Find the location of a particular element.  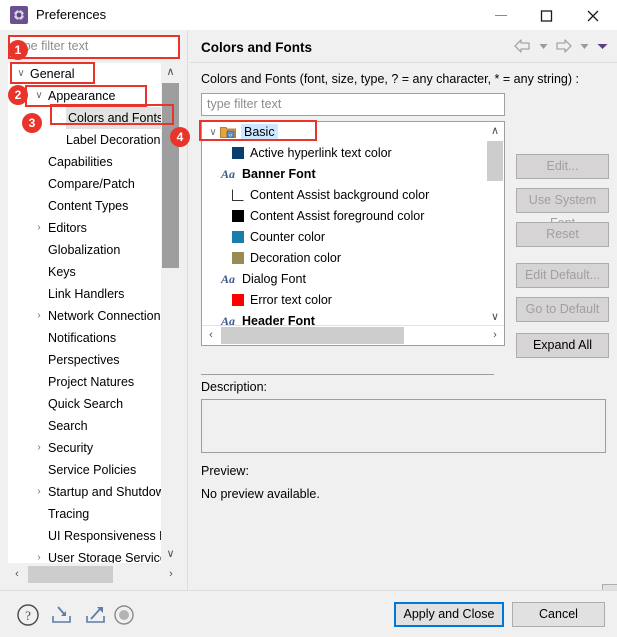

record-icon is located at coordinates (124, 615).